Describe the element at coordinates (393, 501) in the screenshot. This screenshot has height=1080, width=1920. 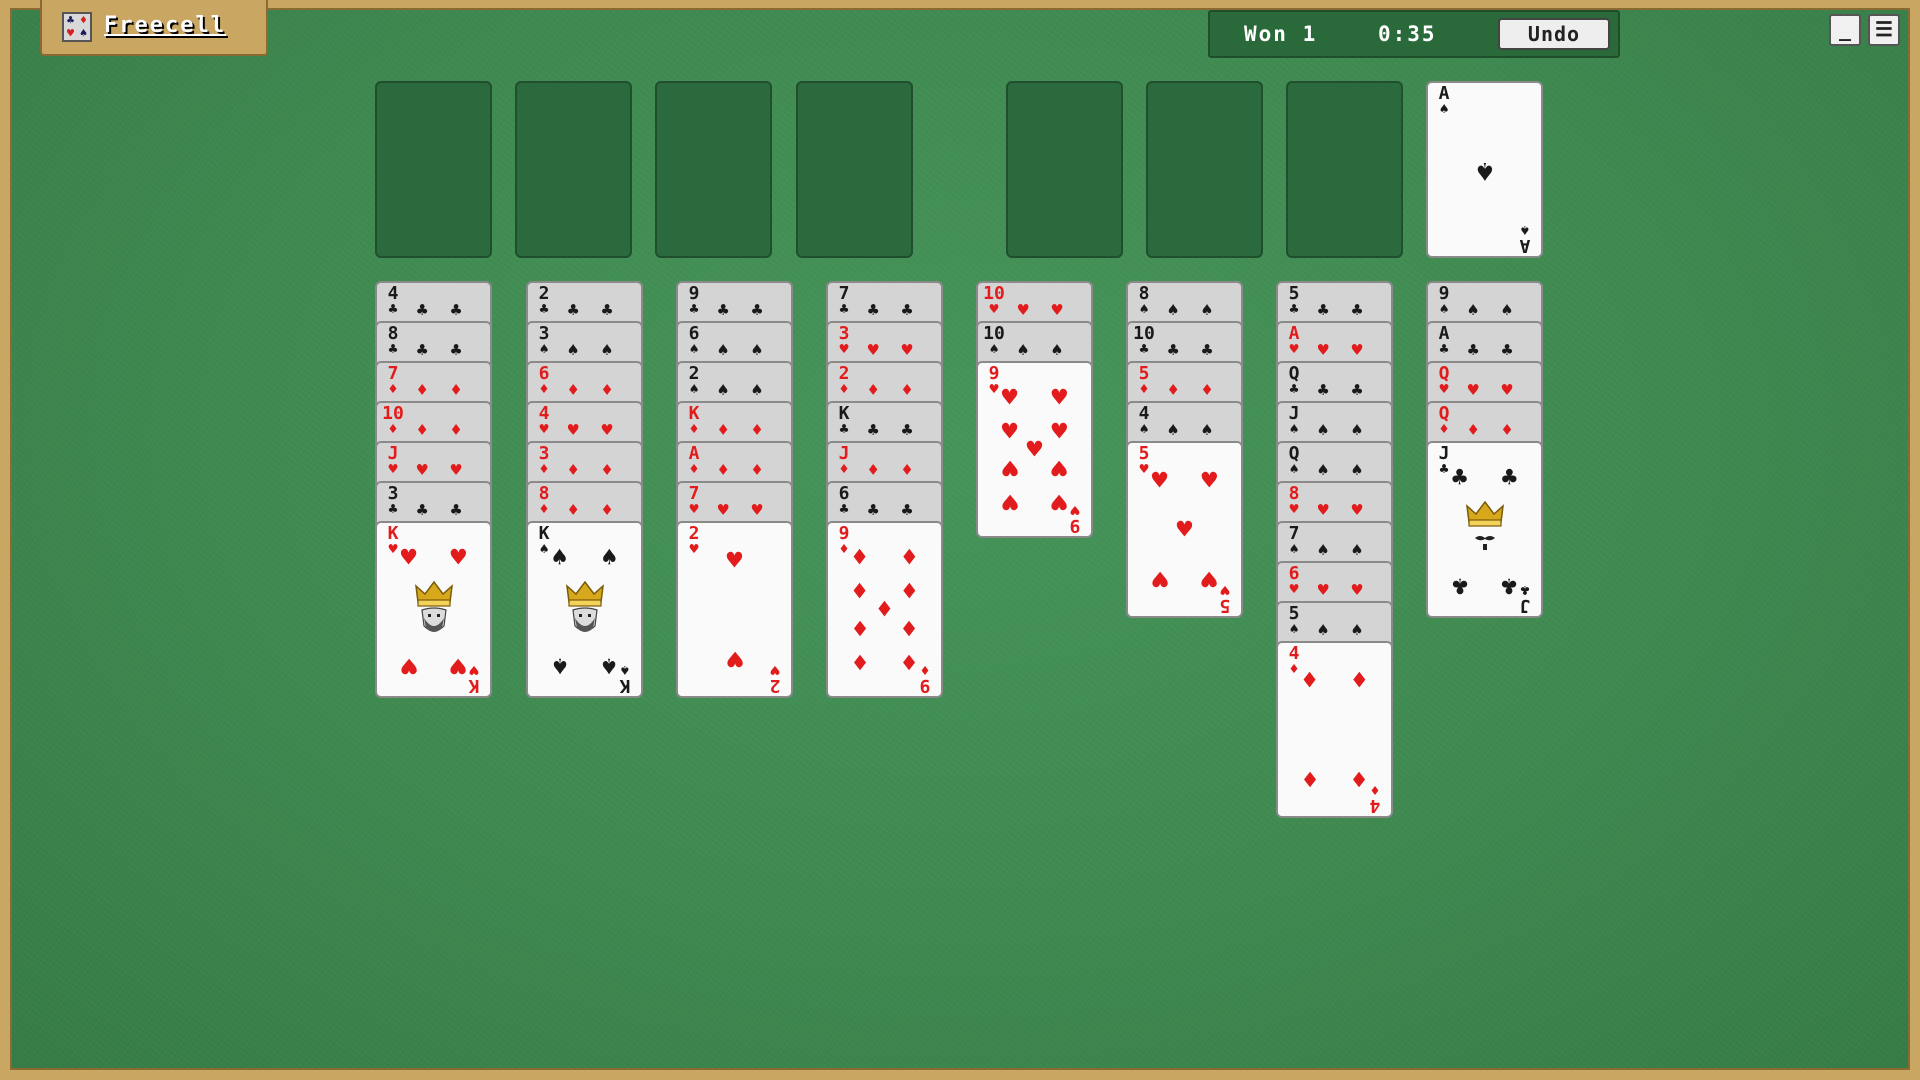
I see `card-corner-index: 3 ♣` at that location.